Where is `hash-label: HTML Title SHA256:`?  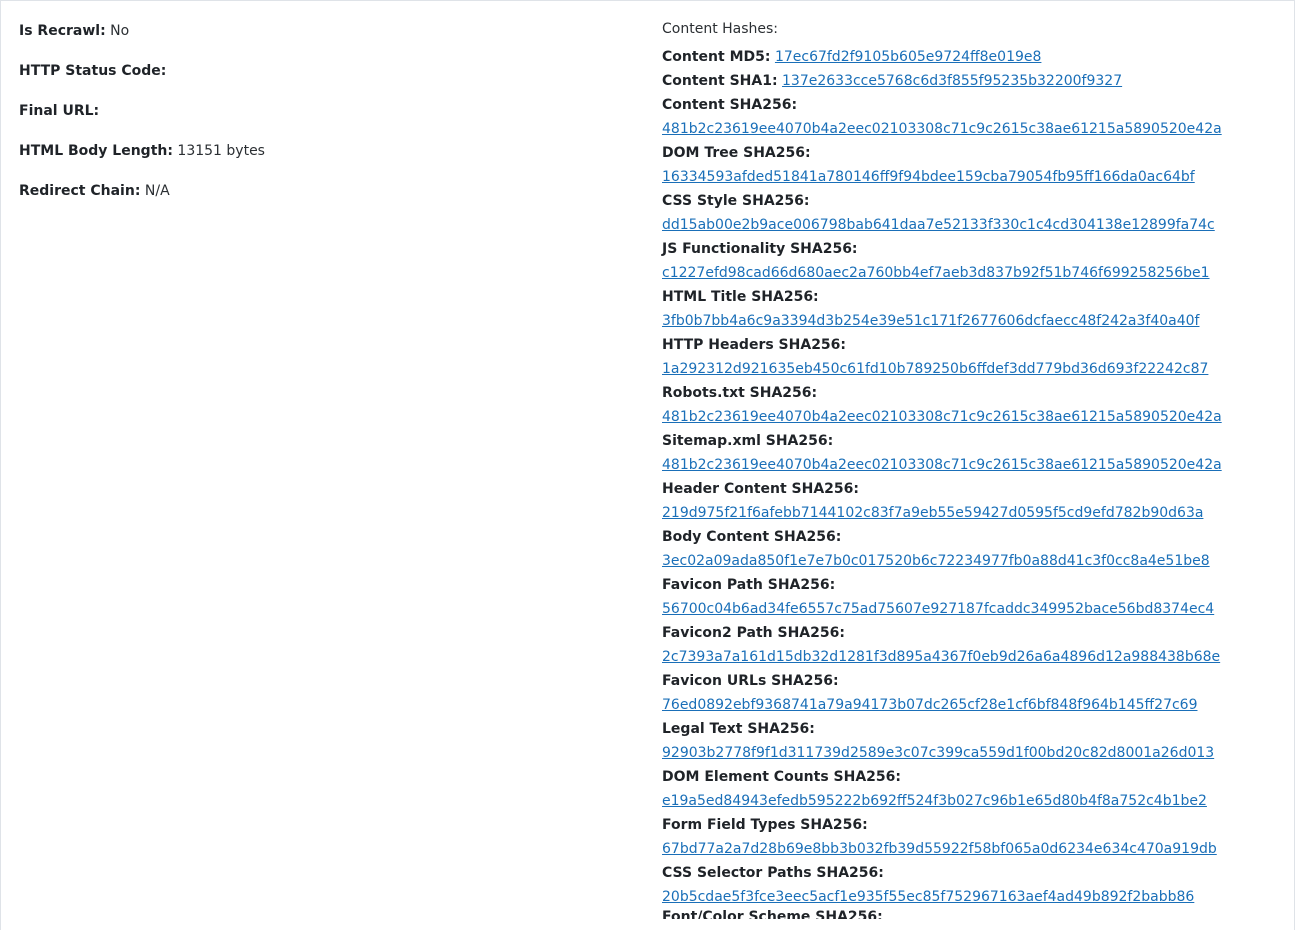
hash-label: HTML Title SHA256: is located at coordinates (740, 297).